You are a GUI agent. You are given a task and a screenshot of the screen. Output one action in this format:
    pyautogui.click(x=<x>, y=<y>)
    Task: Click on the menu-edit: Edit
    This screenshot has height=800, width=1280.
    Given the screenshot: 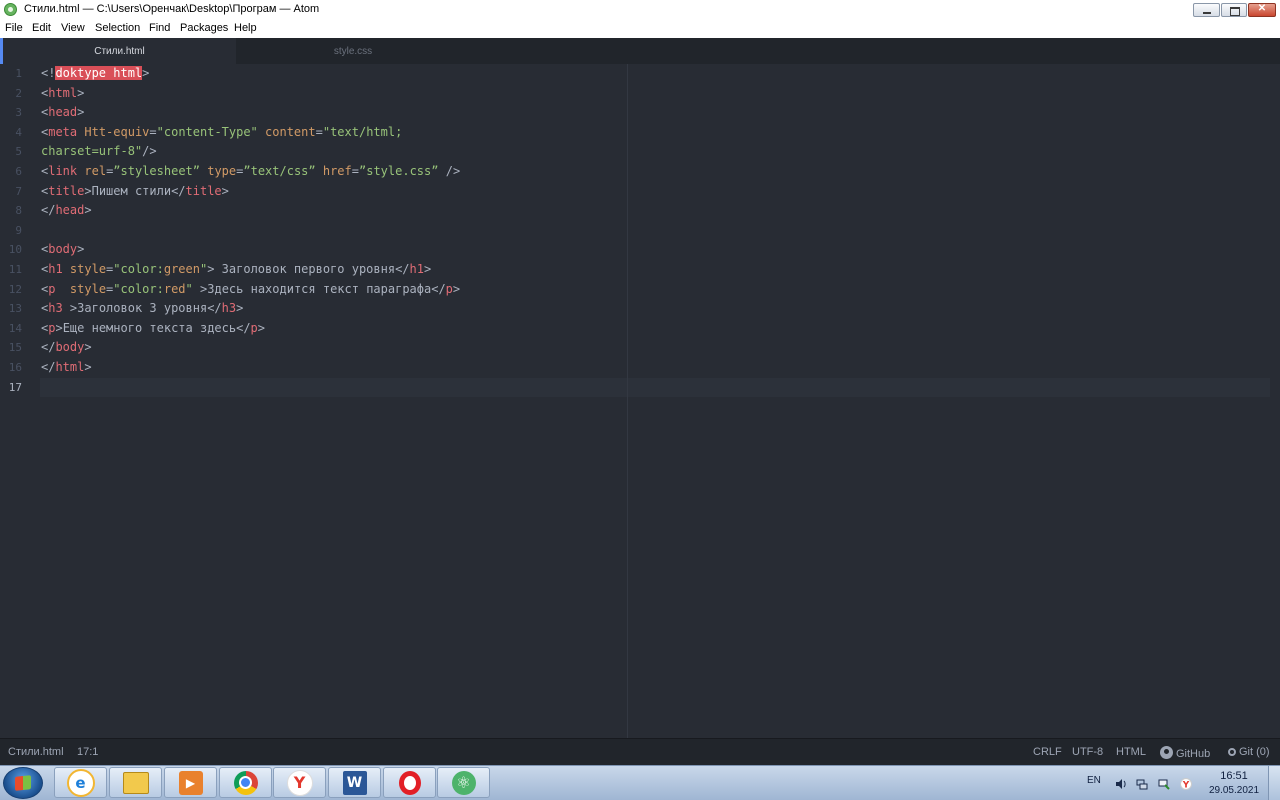 What is the action you would take?
    pyautogui.click(x=41, y=28)
    